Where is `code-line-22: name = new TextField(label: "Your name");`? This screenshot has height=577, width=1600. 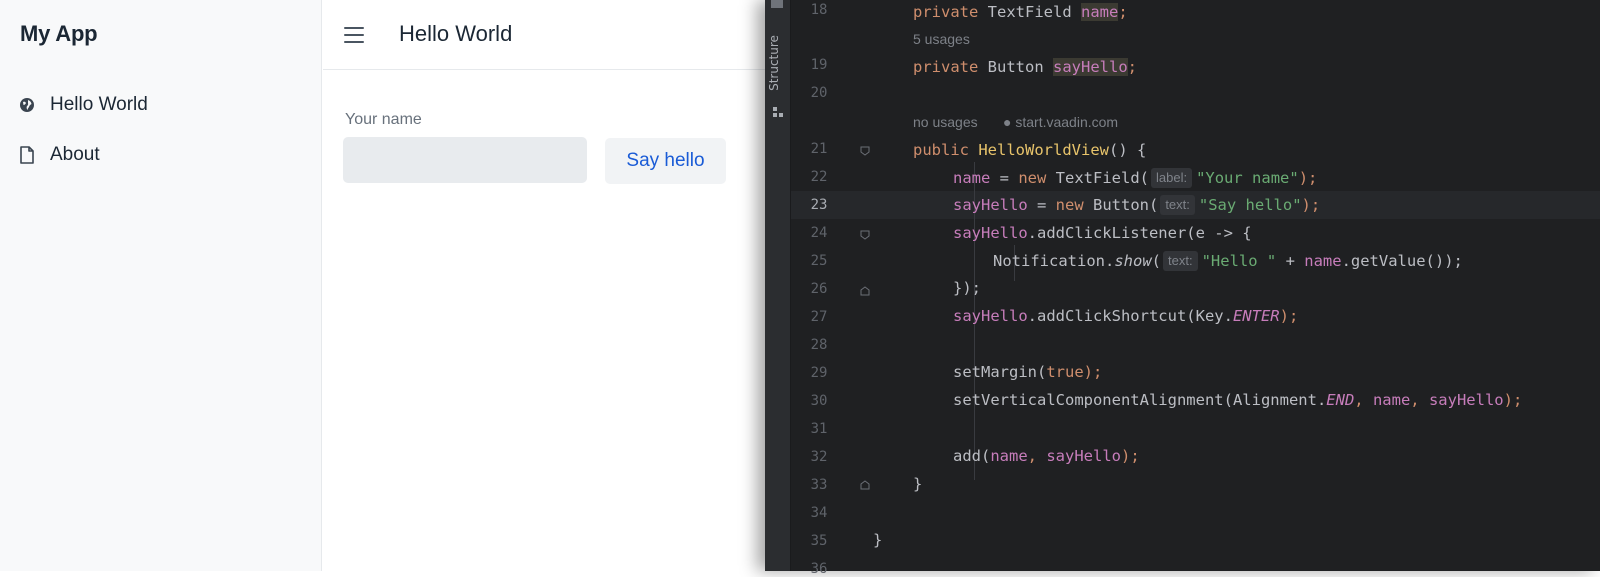 code-line-22: name = new TextField(label: "Your name"); is located at coordinates (1135, 178).